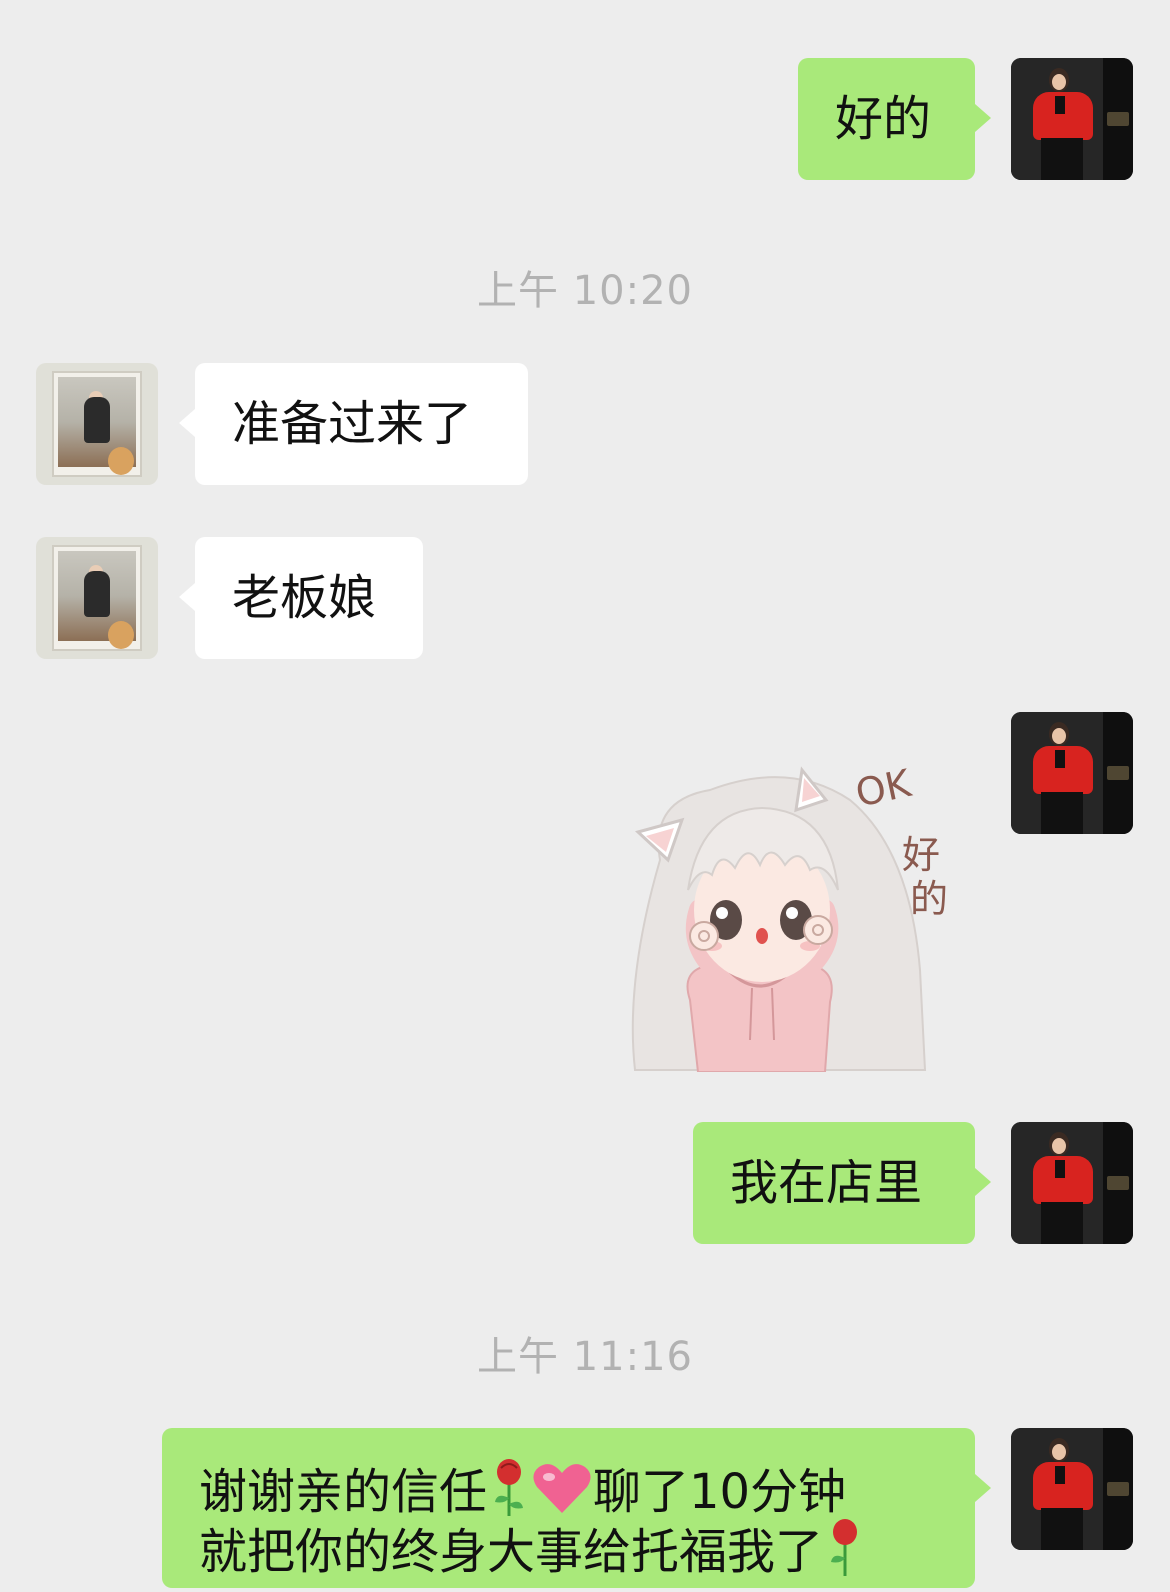 The width and height of the screenshot is (1170, 1592). What do you see at coordinates (789, 917) in the screenshot?
I see `anime-girl-ok-sticker-icon: OK 好 的` at bounding box center [789, 917].